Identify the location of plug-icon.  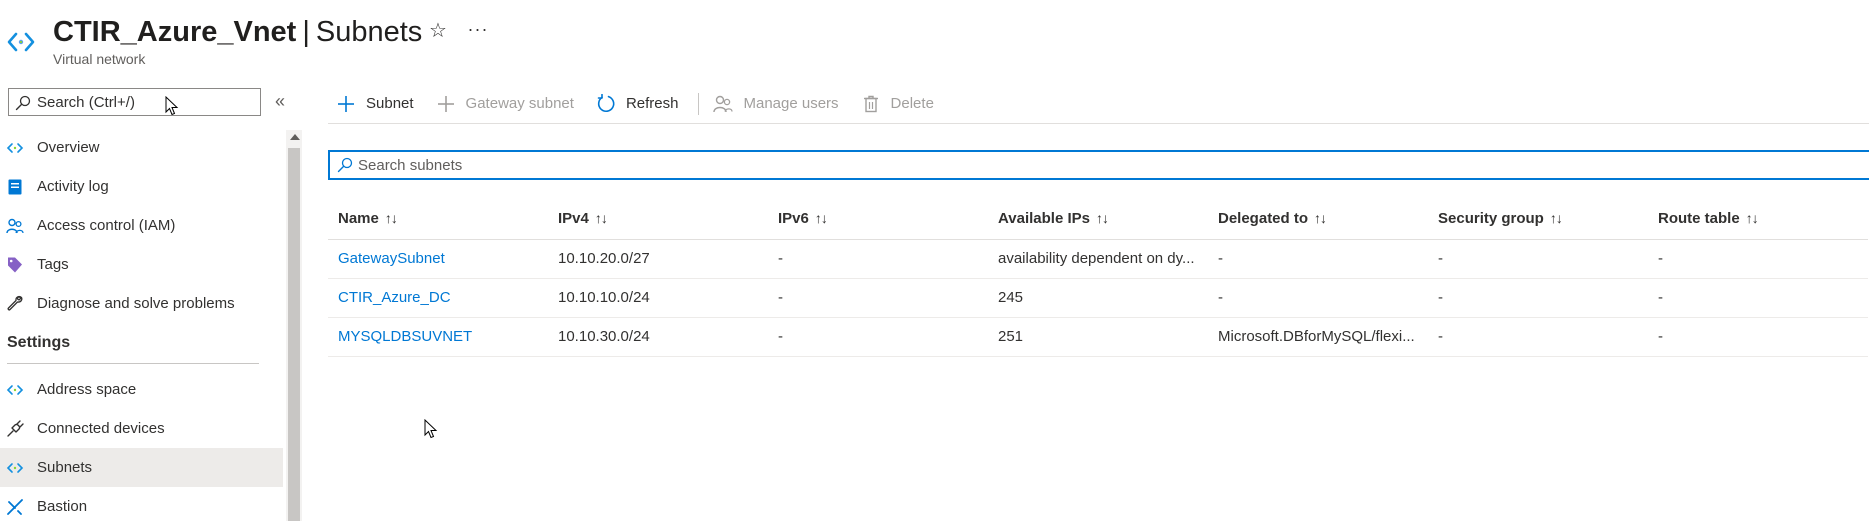
(15, 428).